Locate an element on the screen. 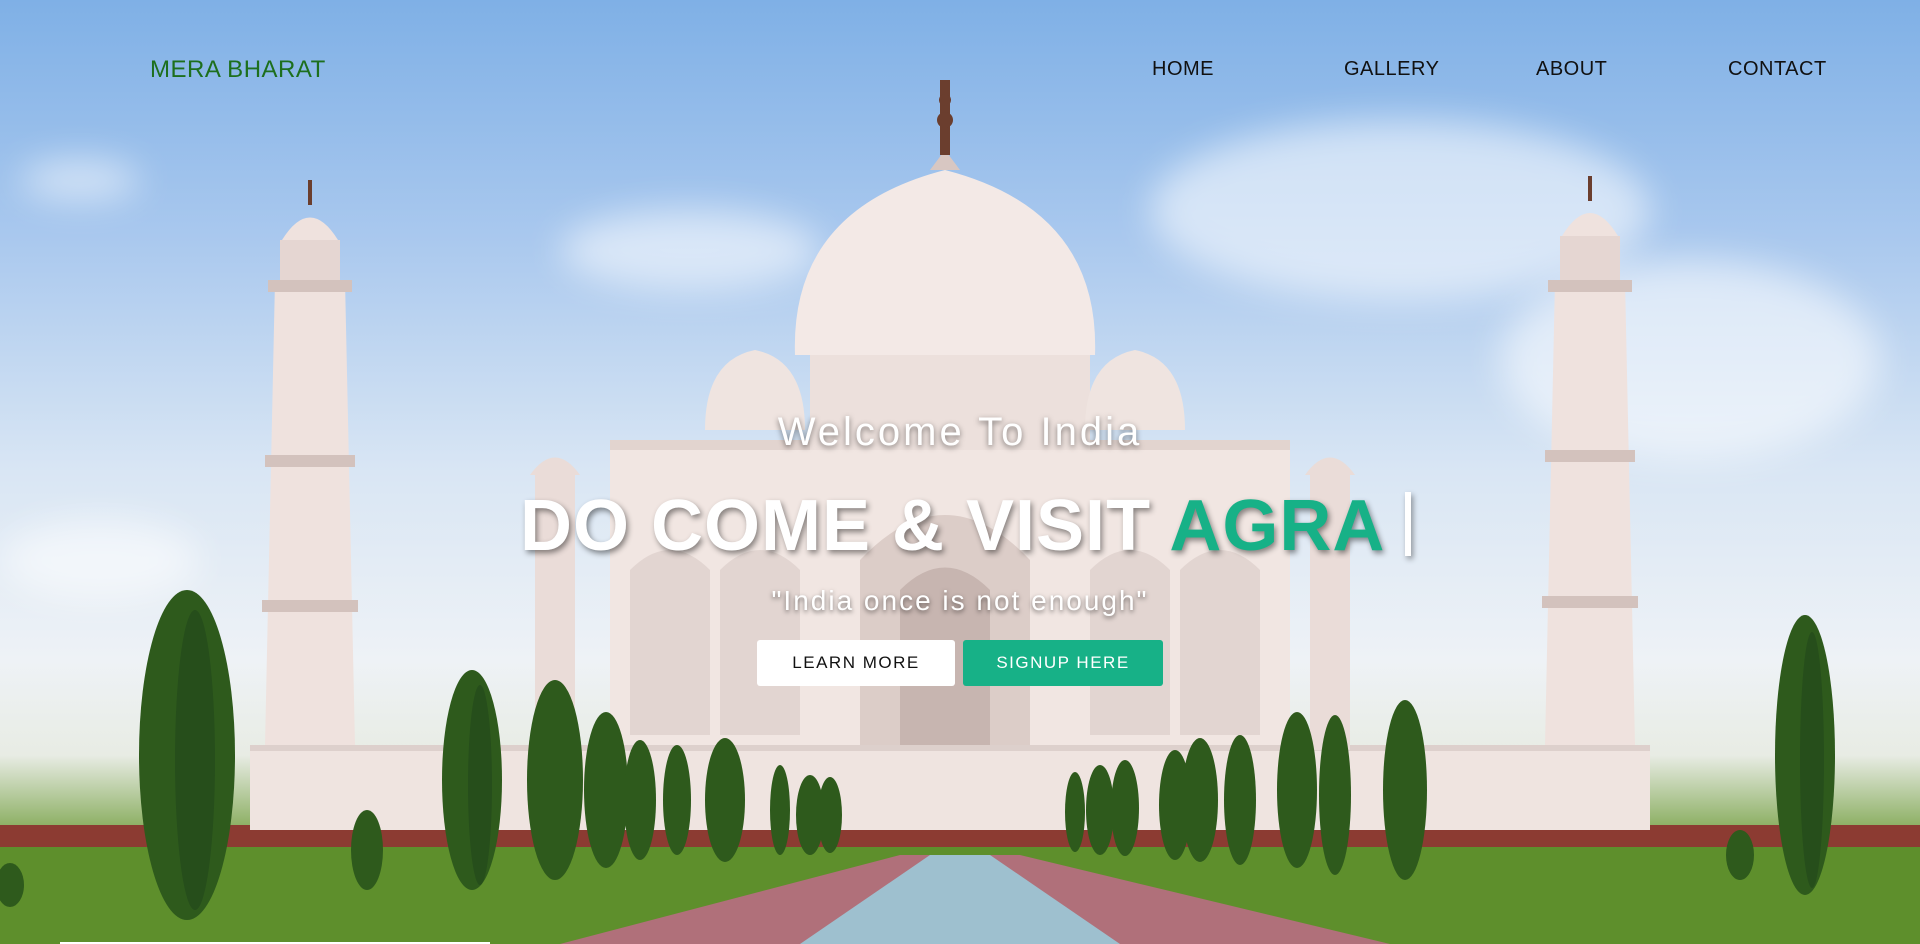  nav-contact-link: CONTACT is located at coordinates (1777, 69).